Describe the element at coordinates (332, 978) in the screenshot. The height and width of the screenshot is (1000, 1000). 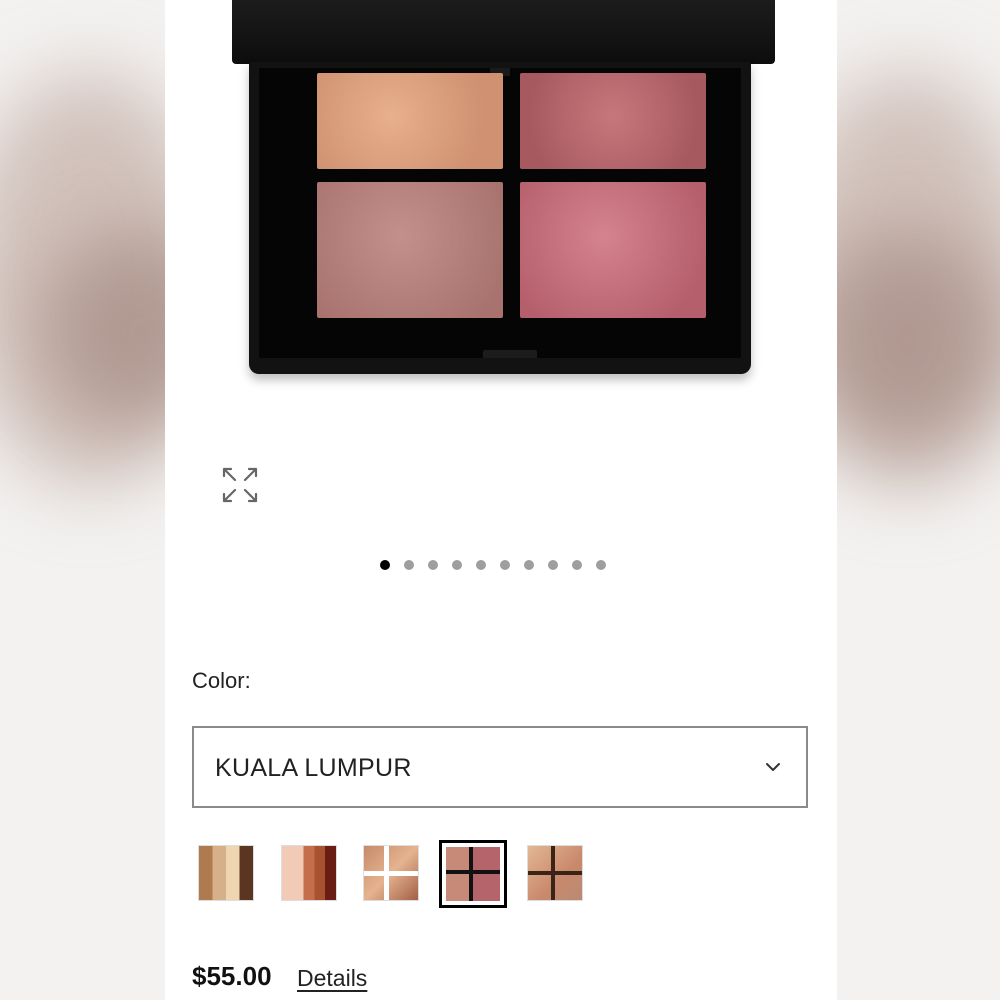
I see `details-link: Details` at that location.